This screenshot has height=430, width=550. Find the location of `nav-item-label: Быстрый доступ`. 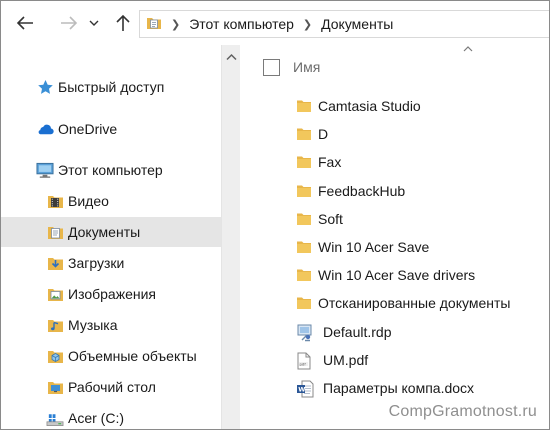

nav-item-label: Быстрый доступ is located at coordinates (111, 87).